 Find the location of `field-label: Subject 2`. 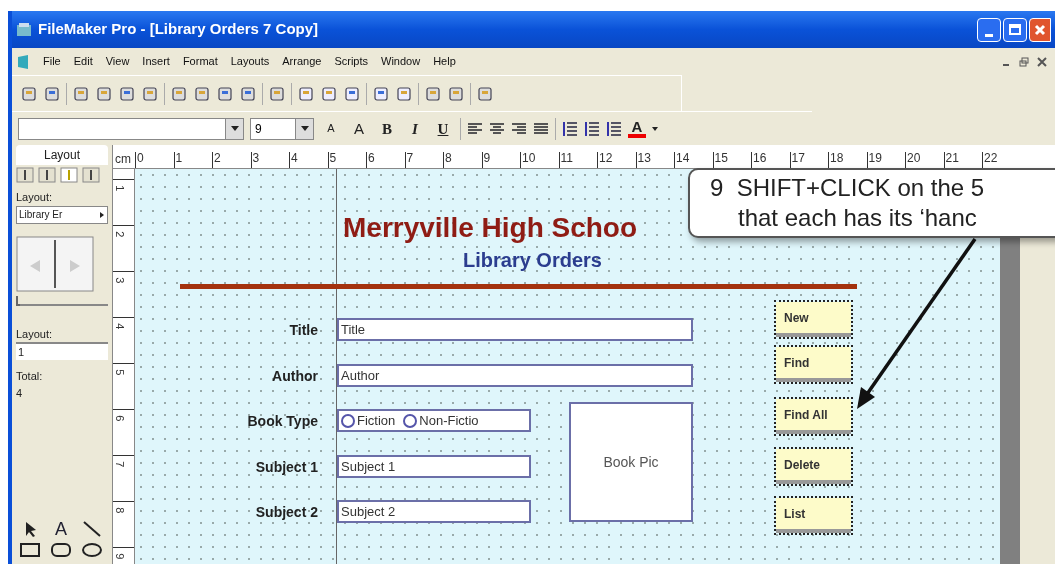

field-label: Subject 2 is located at coordinates (286, 512).